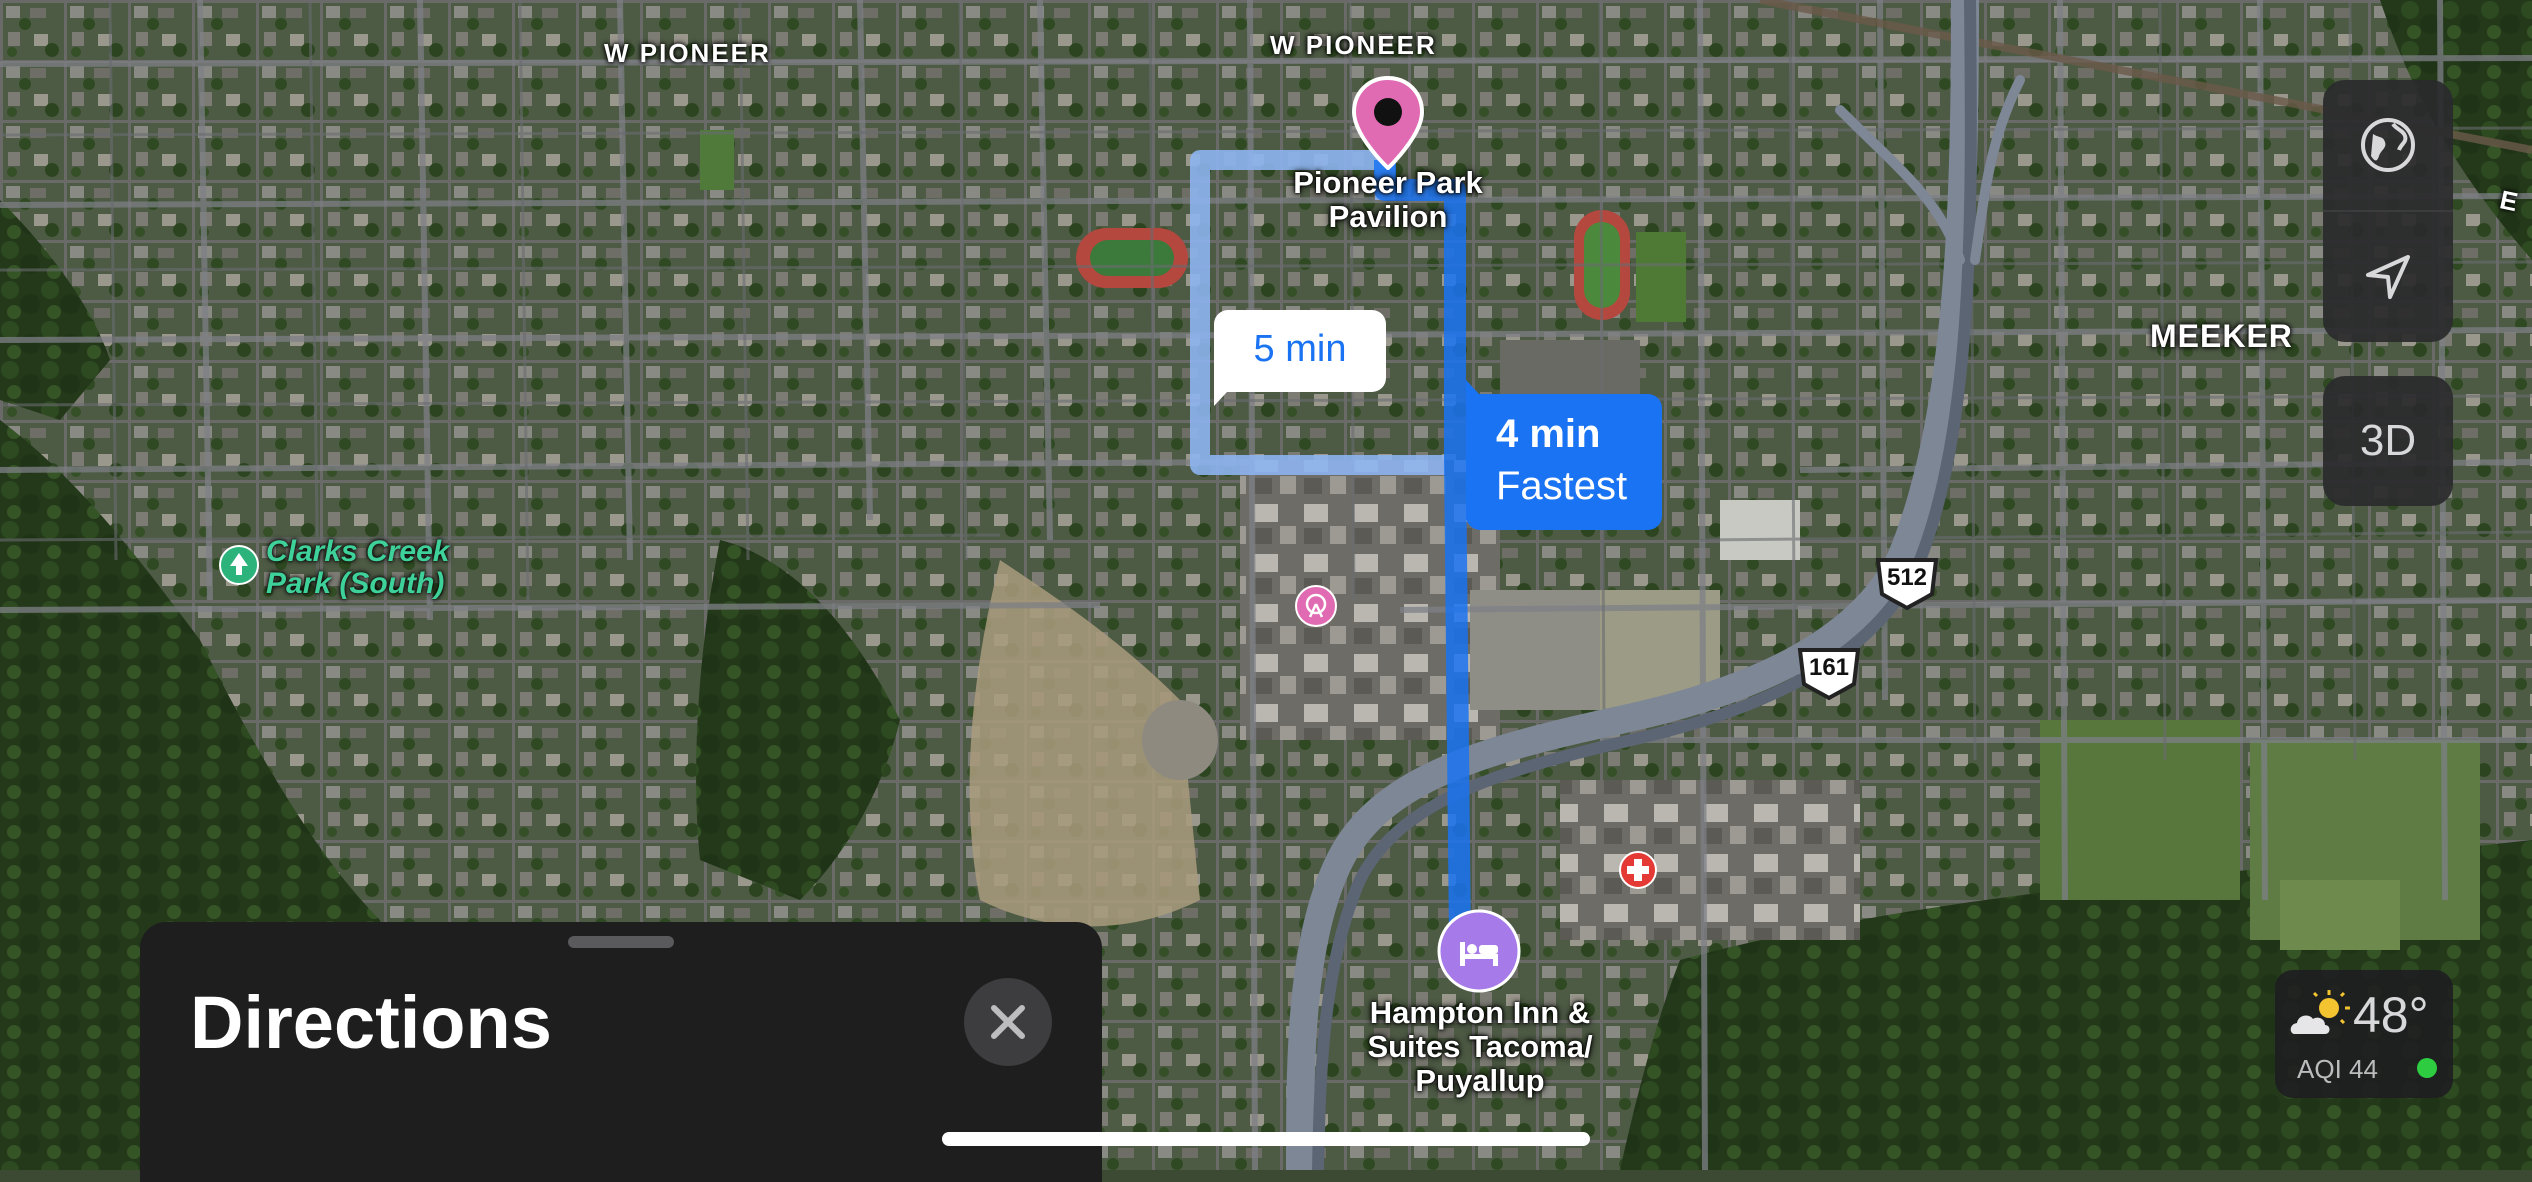 Image resolution: width=2532 pixels, height=1182 pixels. I want to click on close-icon, so click(1008, 1022).